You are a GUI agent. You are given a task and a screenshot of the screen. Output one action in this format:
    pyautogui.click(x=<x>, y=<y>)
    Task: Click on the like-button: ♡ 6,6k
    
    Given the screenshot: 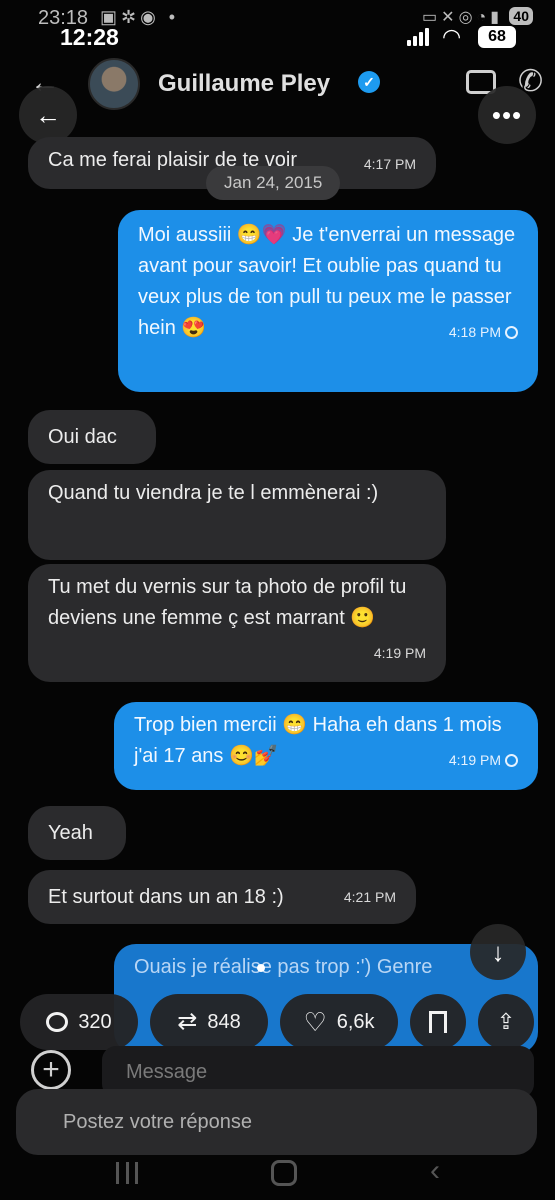 What is the action you would take?
    pyautogui.click(x=339, y=1022)
    